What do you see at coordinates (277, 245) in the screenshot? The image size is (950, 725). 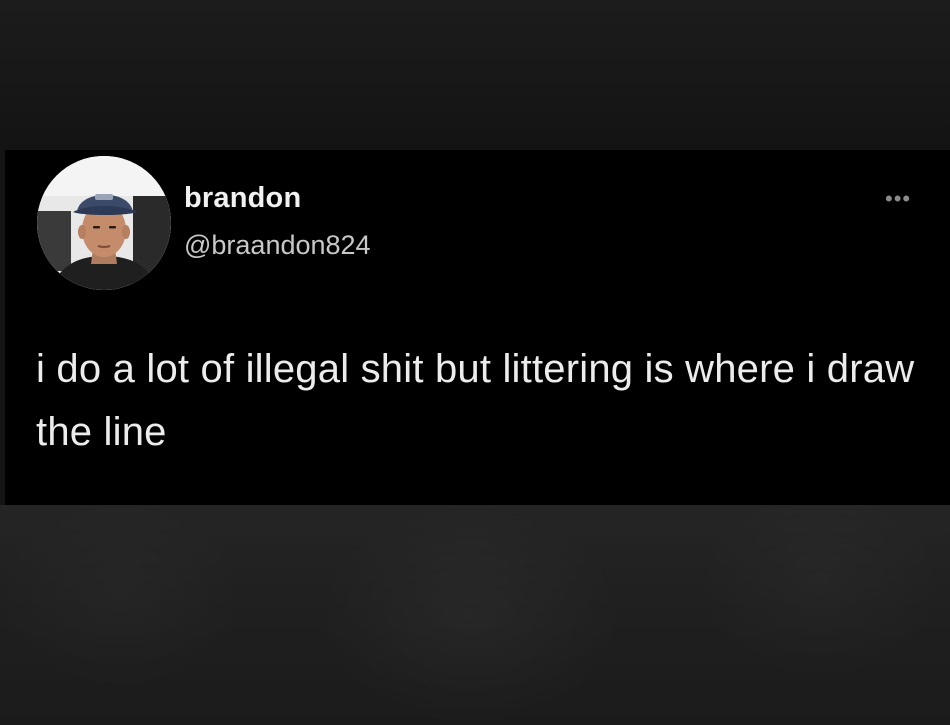 I see `user-handle: @braandon824` at bounding box center [277, 245].